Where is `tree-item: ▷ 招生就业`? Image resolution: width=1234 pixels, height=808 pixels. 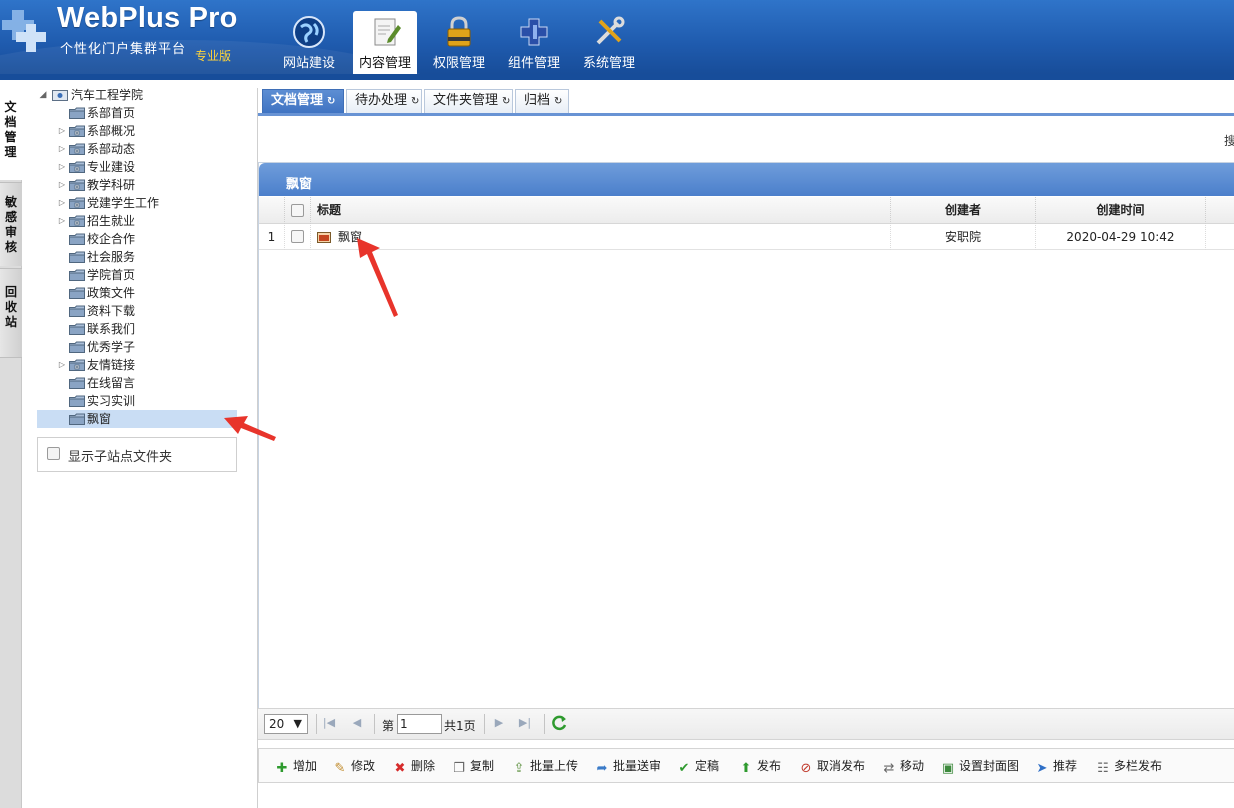 tree-item: ▷ 招生就业 is located at coordinates (137, 221).